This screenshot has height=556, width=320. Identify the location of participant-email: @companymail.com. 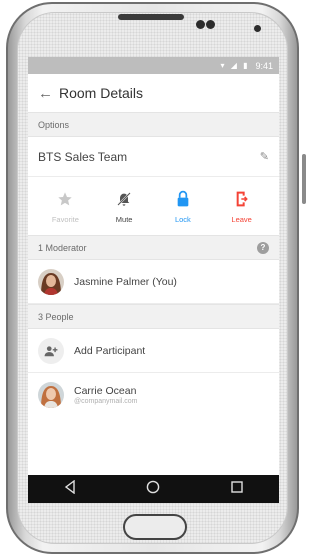
(106, 401).